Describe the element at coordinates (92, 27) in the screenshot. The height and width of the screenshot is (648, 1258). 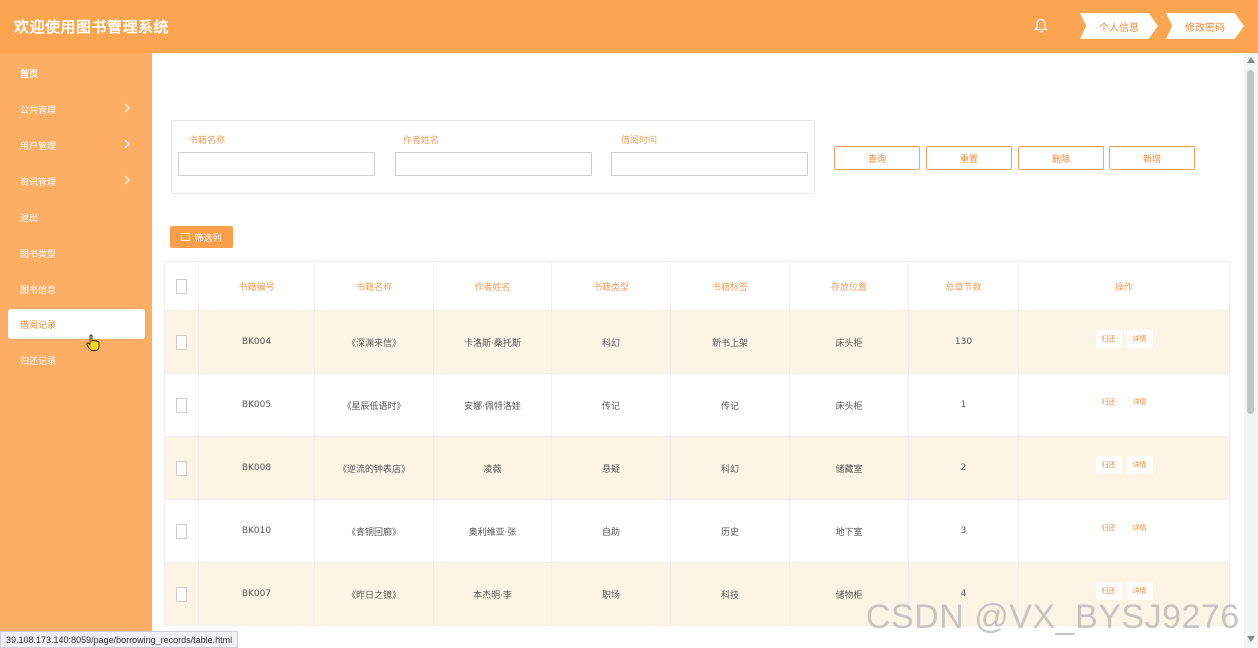
I see `app-title: 欢迎使用图书管理系统` at that location.